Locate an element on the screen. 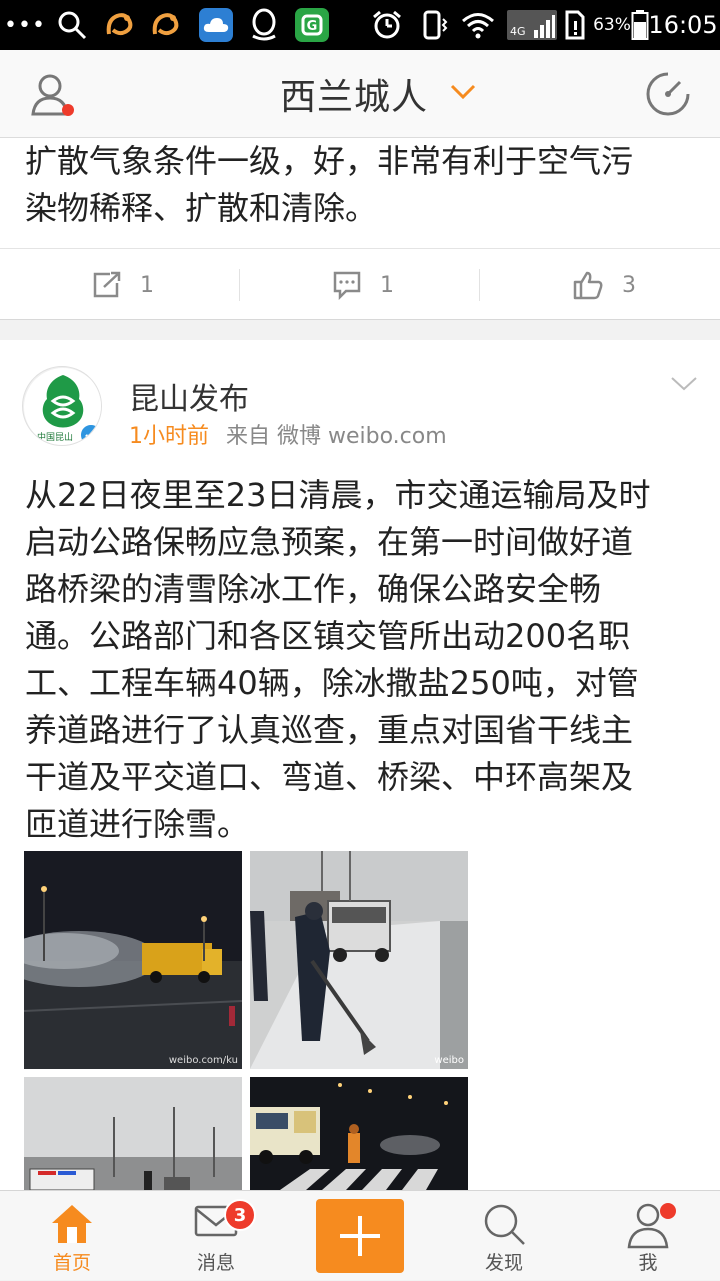 Image resolution: width=720 pixels, height=1281 pixels. avatar-caption: 中国昆山 is located at coordinates (55, 437).